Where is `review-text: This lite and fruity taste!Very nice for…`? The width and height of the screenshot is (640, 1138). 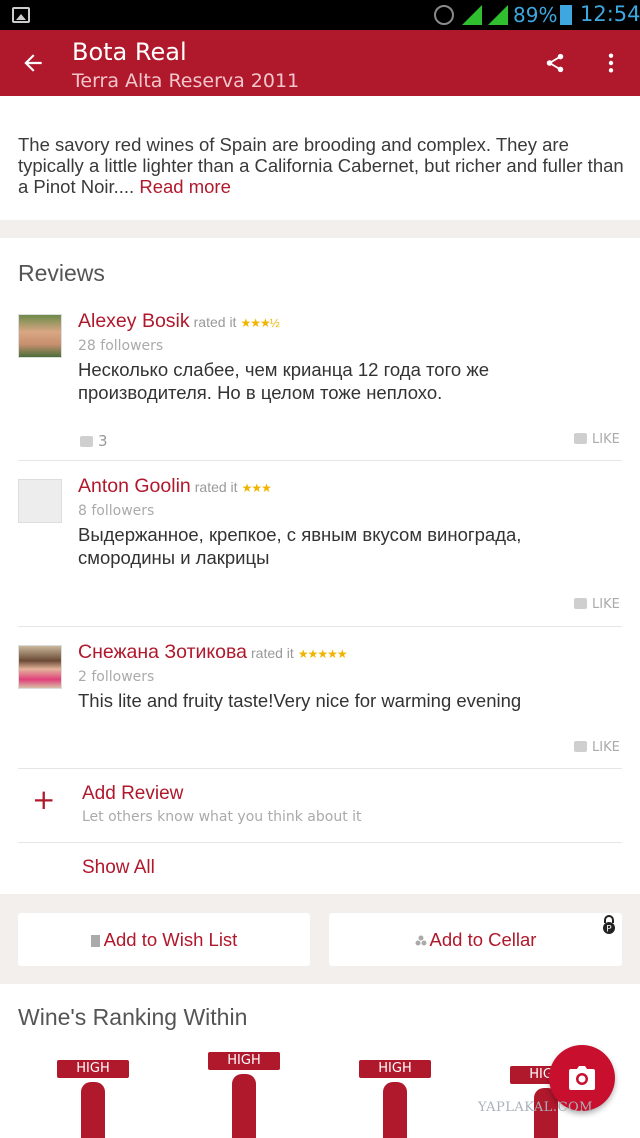
review-text: This lite and fruity taste!Very nice for… is located at coordinates (300, 700).